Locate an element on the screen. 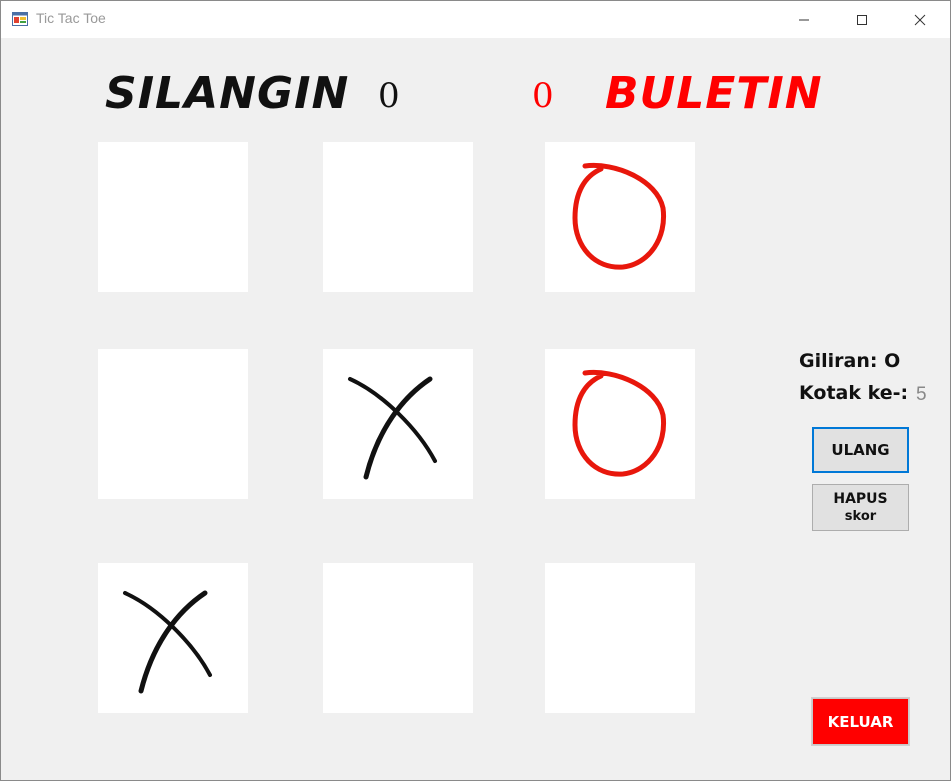 This screenshot has height=781, width=951. minimize-button is located at coordinates (804, 19).